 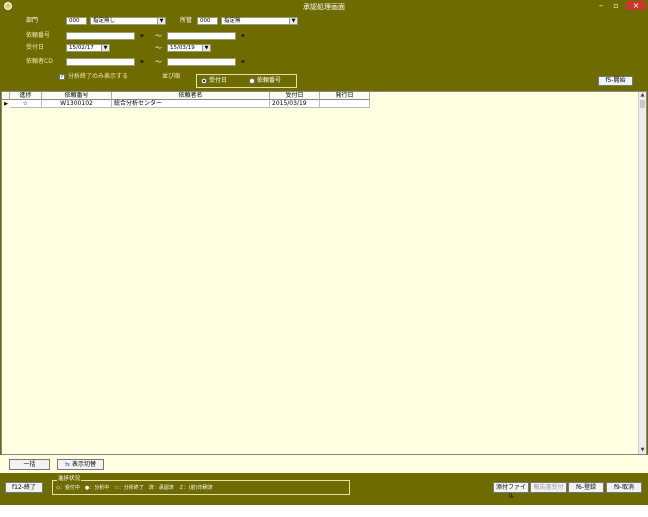 I want to click on window-title: 承認処理画面, so click(x=324, y=7).